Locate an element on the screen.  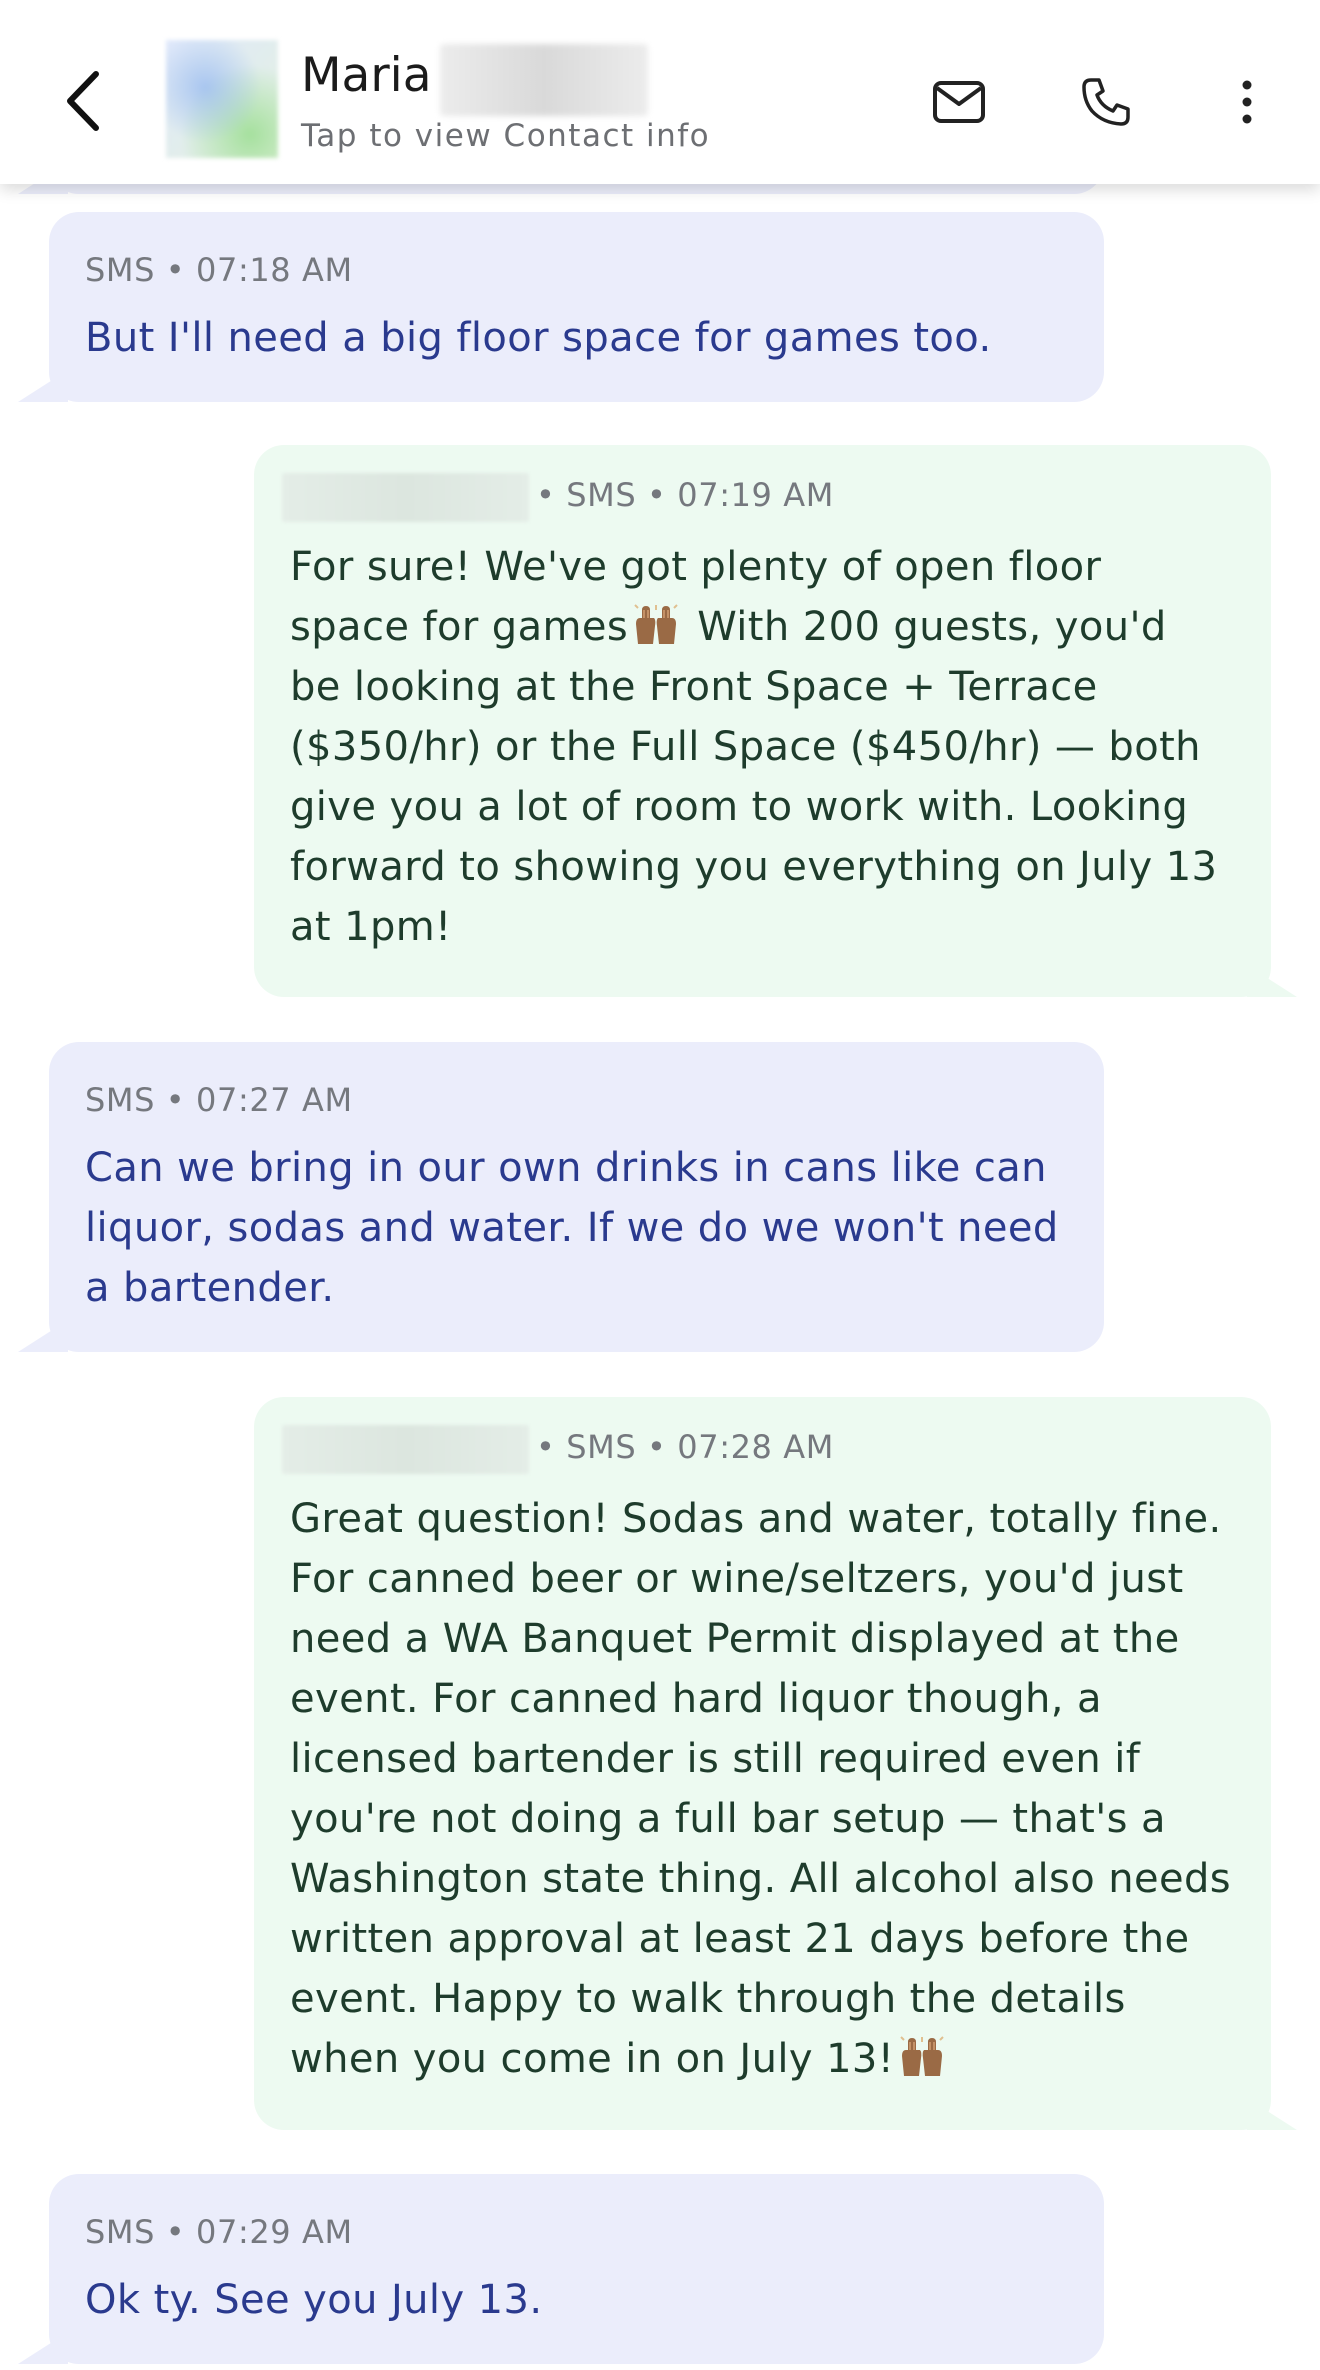
message-meta: • SMS • 07:19 AM is located at coordinates (685, 495).